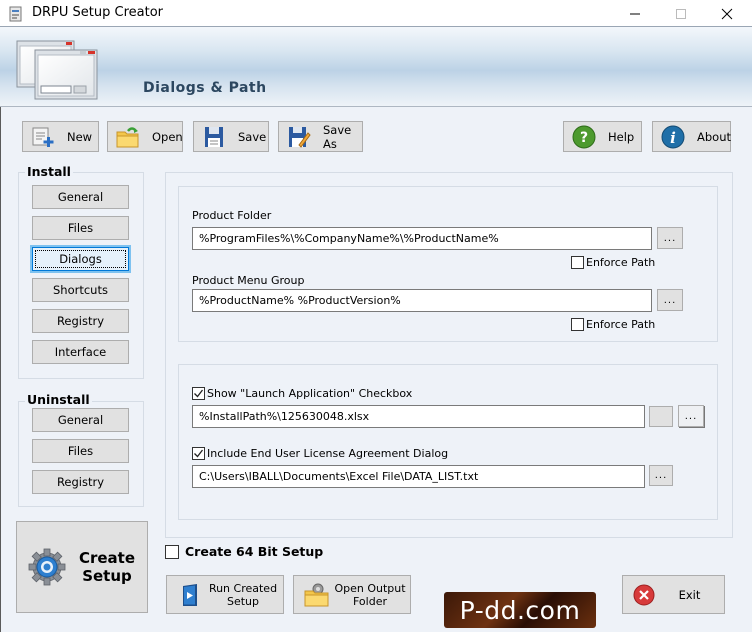 The width and height of the screenshot is (752, 632). Describe the element at coordinates (602, 136) in the screenshot. I see `help-button: ? Help` at that location.